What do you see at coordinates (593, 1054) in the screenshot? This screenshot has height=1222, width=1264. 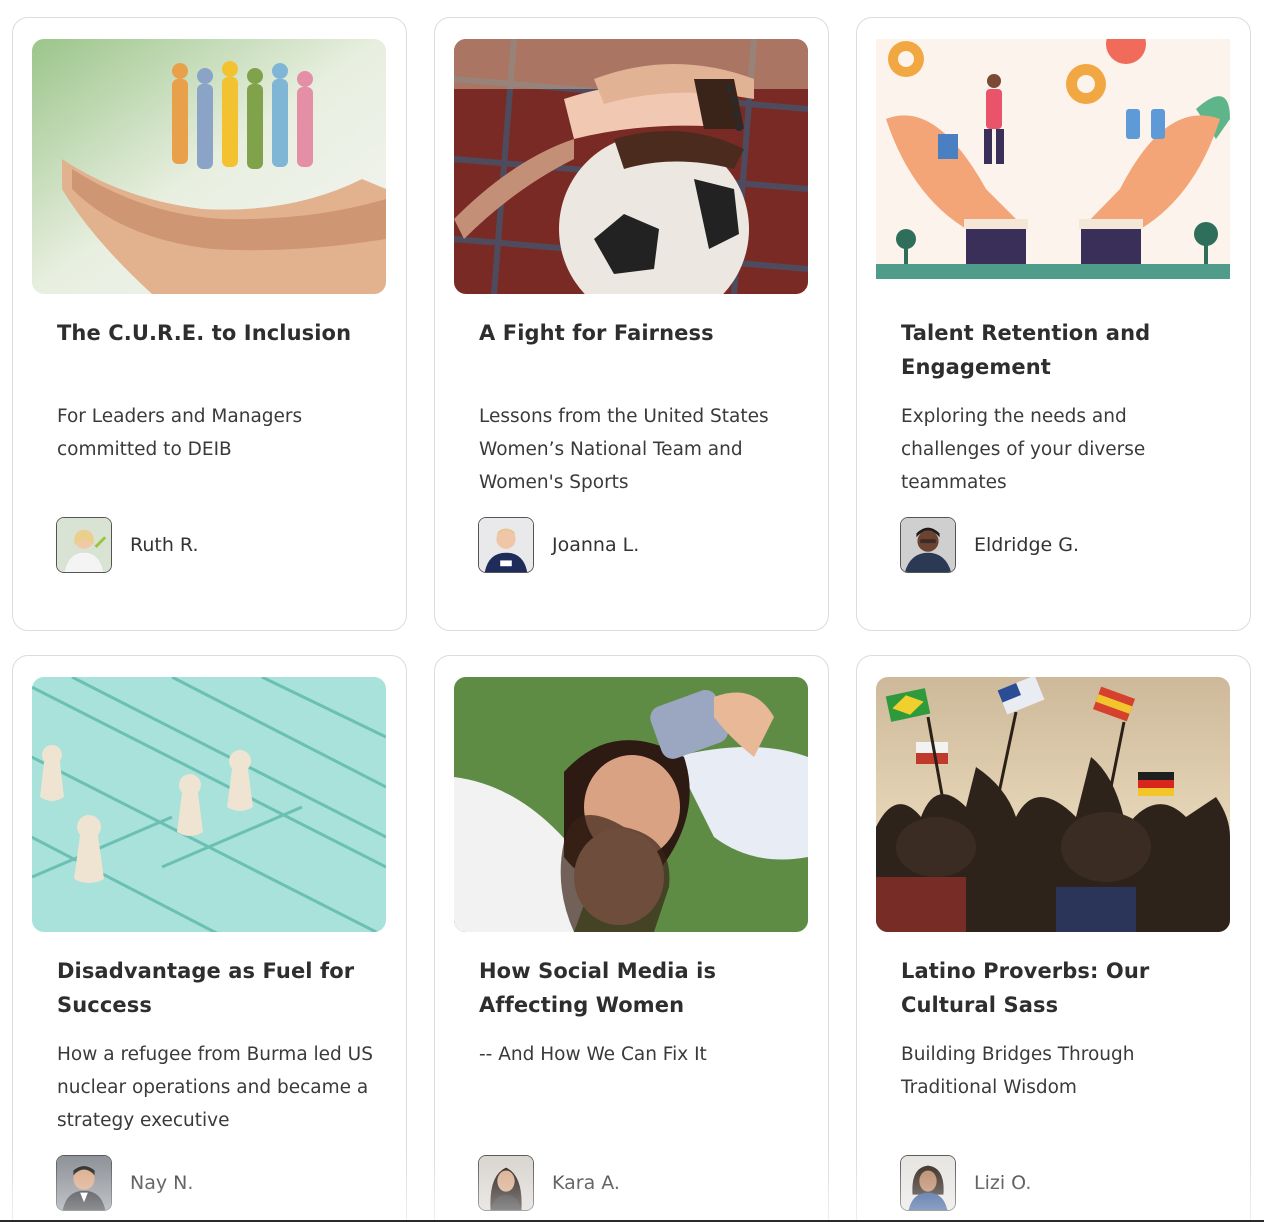 I see `course-subtitle: -- And How We Can Fix It` at bounding box center [593, 1054].